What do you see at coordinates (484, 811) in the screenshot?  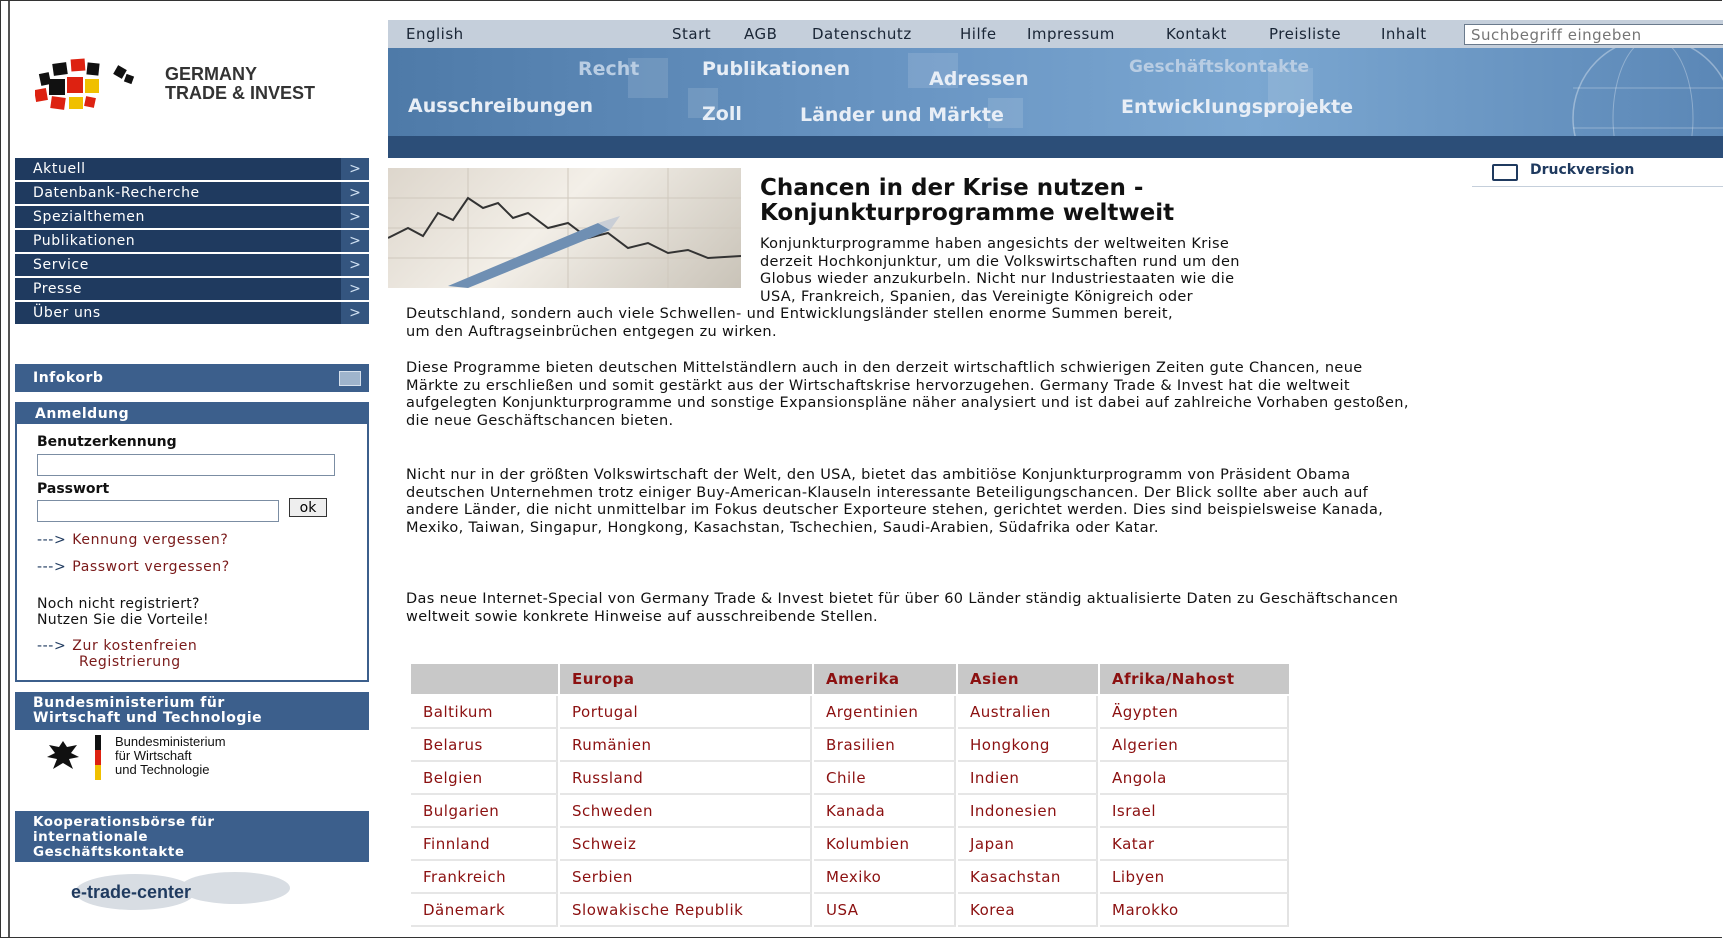 I see `country-link: Bulgarien` at bounding box center [484, 811].